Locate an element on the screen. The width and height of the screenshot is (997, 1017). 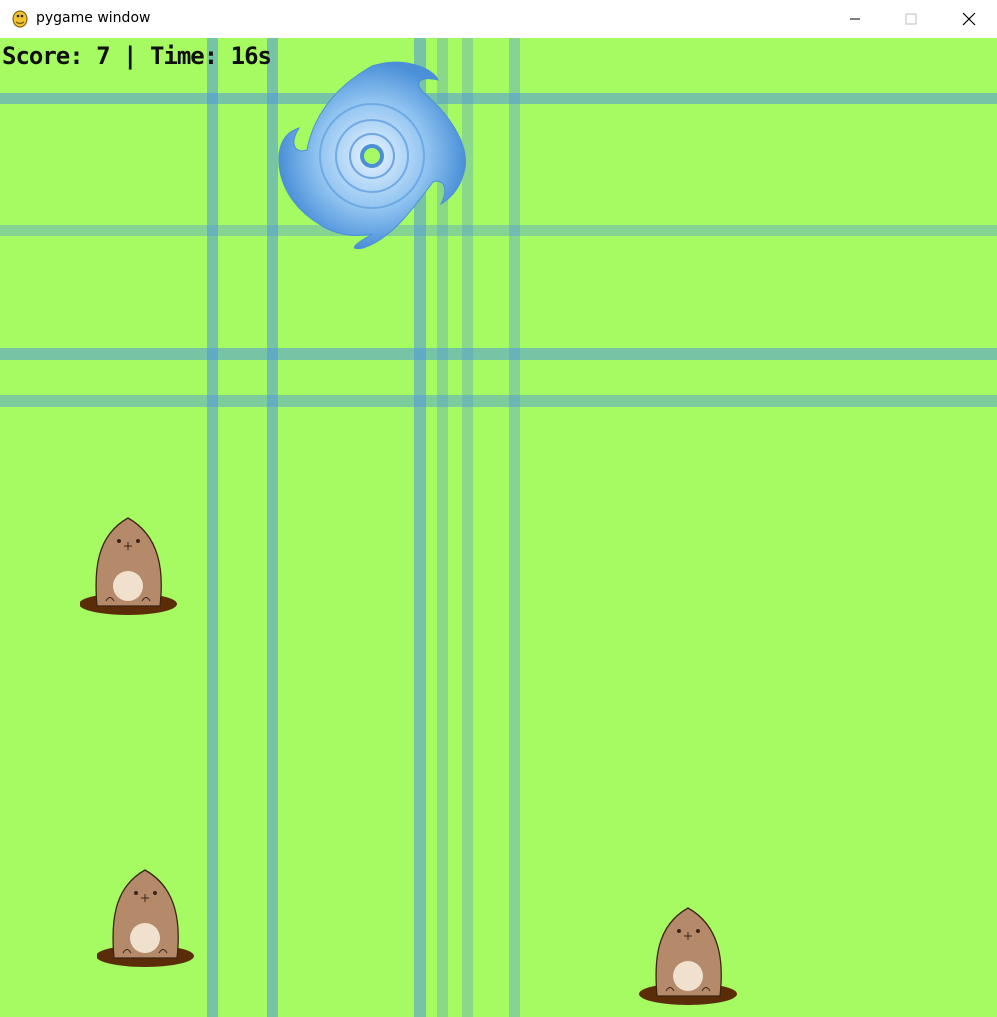
maximize-button is located at coordinates (911, 19).